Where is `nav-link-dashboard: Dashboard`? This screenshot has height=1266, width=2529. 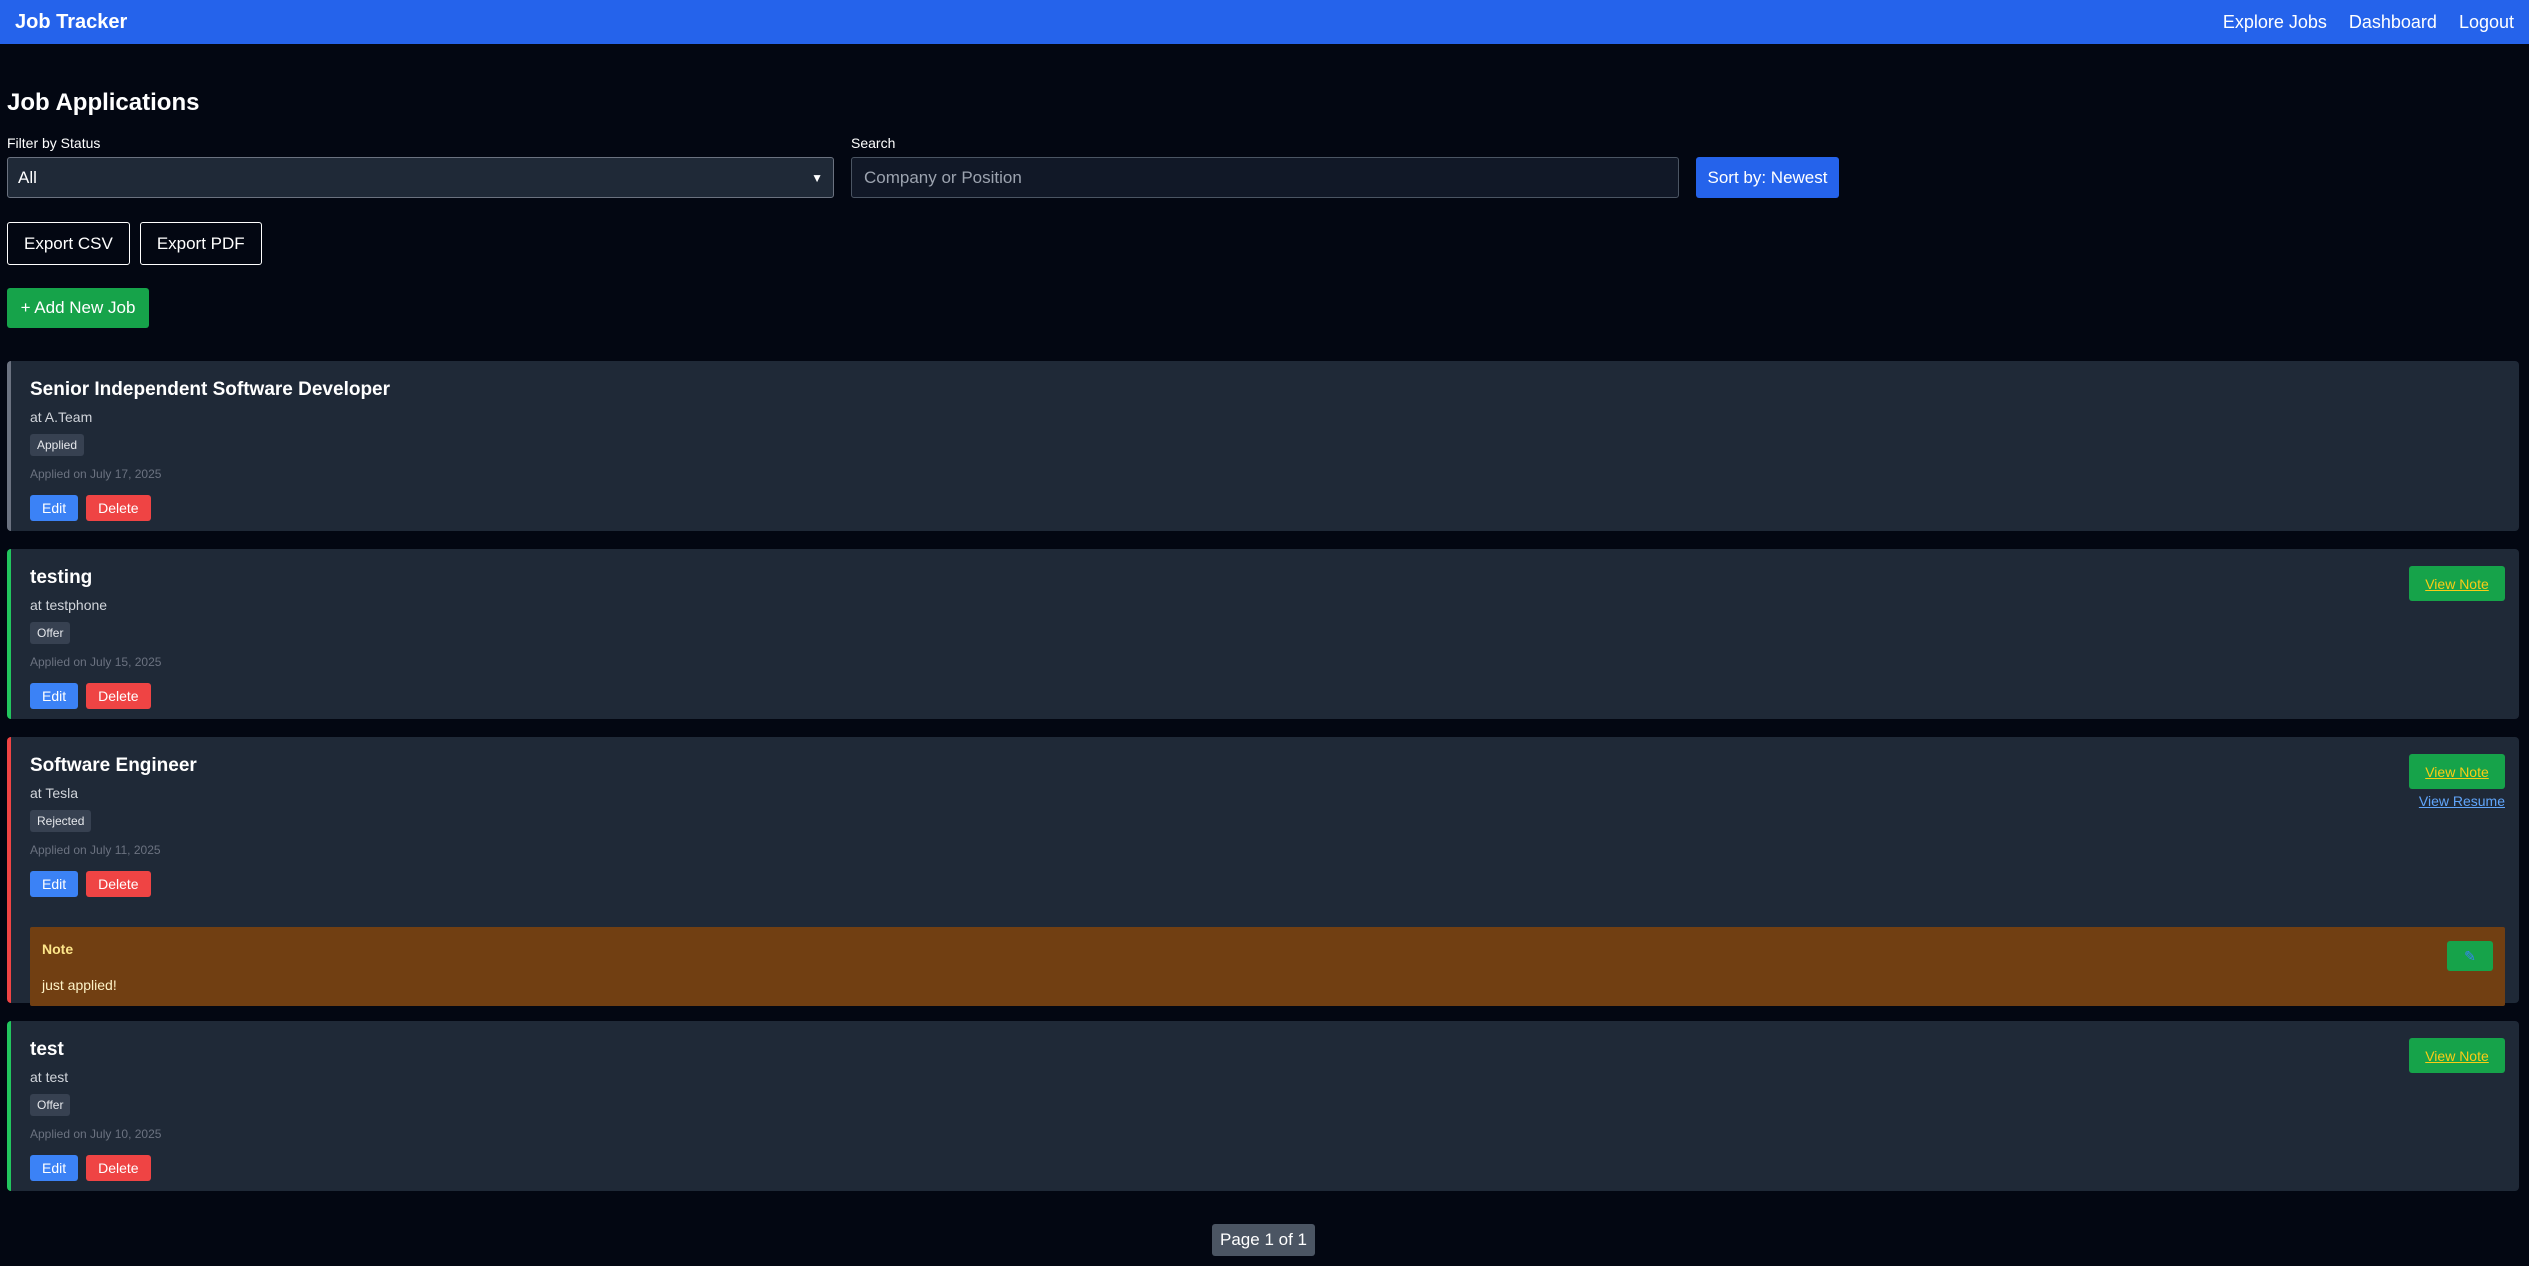 nav-link-dashboard: Dashboard is located at coordinates (2393, 22).